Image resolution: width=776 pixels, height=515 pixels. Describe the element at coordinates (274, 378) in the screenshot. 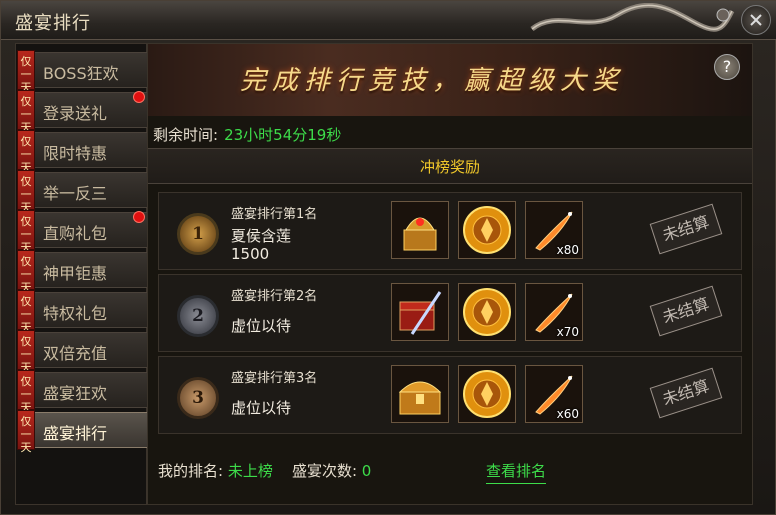

I see `rank-title: 盛宴排行第3名` at that location.